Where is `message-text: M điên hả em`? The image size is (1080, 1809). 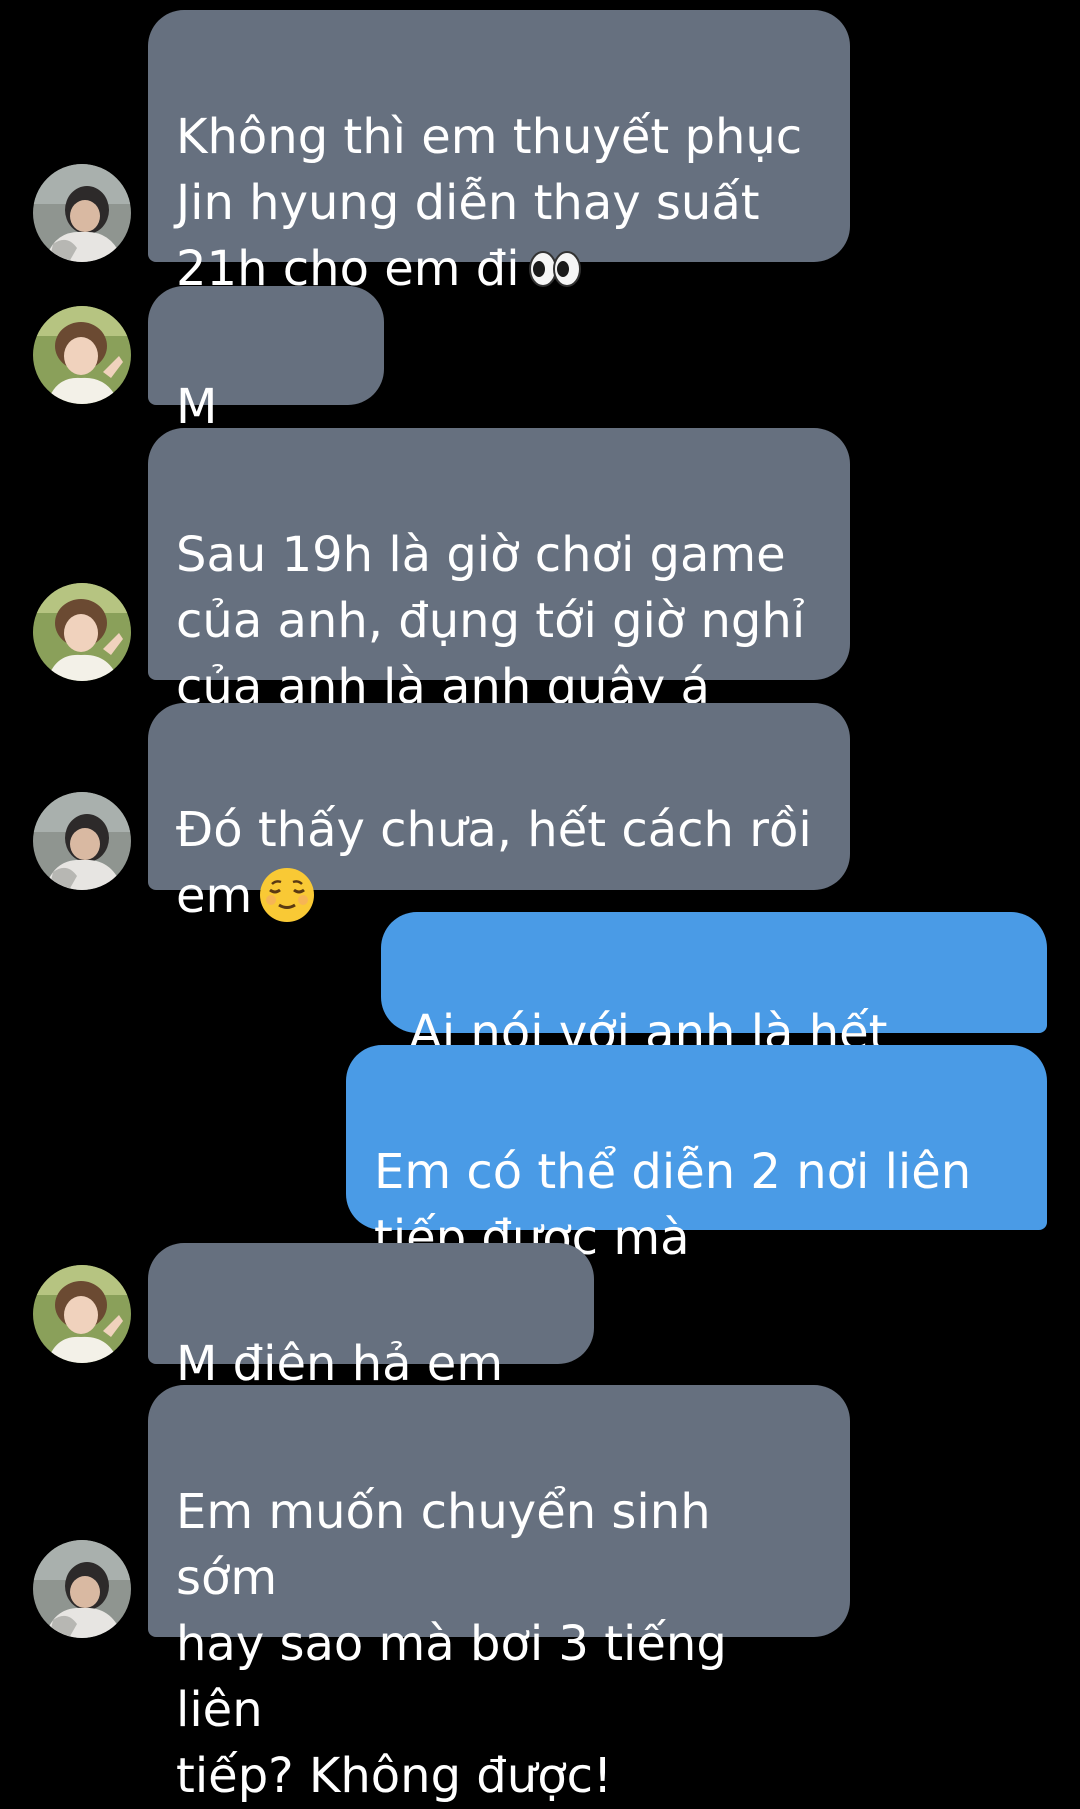 message-text: M điên hả em is located at coordinates (340, 1364).